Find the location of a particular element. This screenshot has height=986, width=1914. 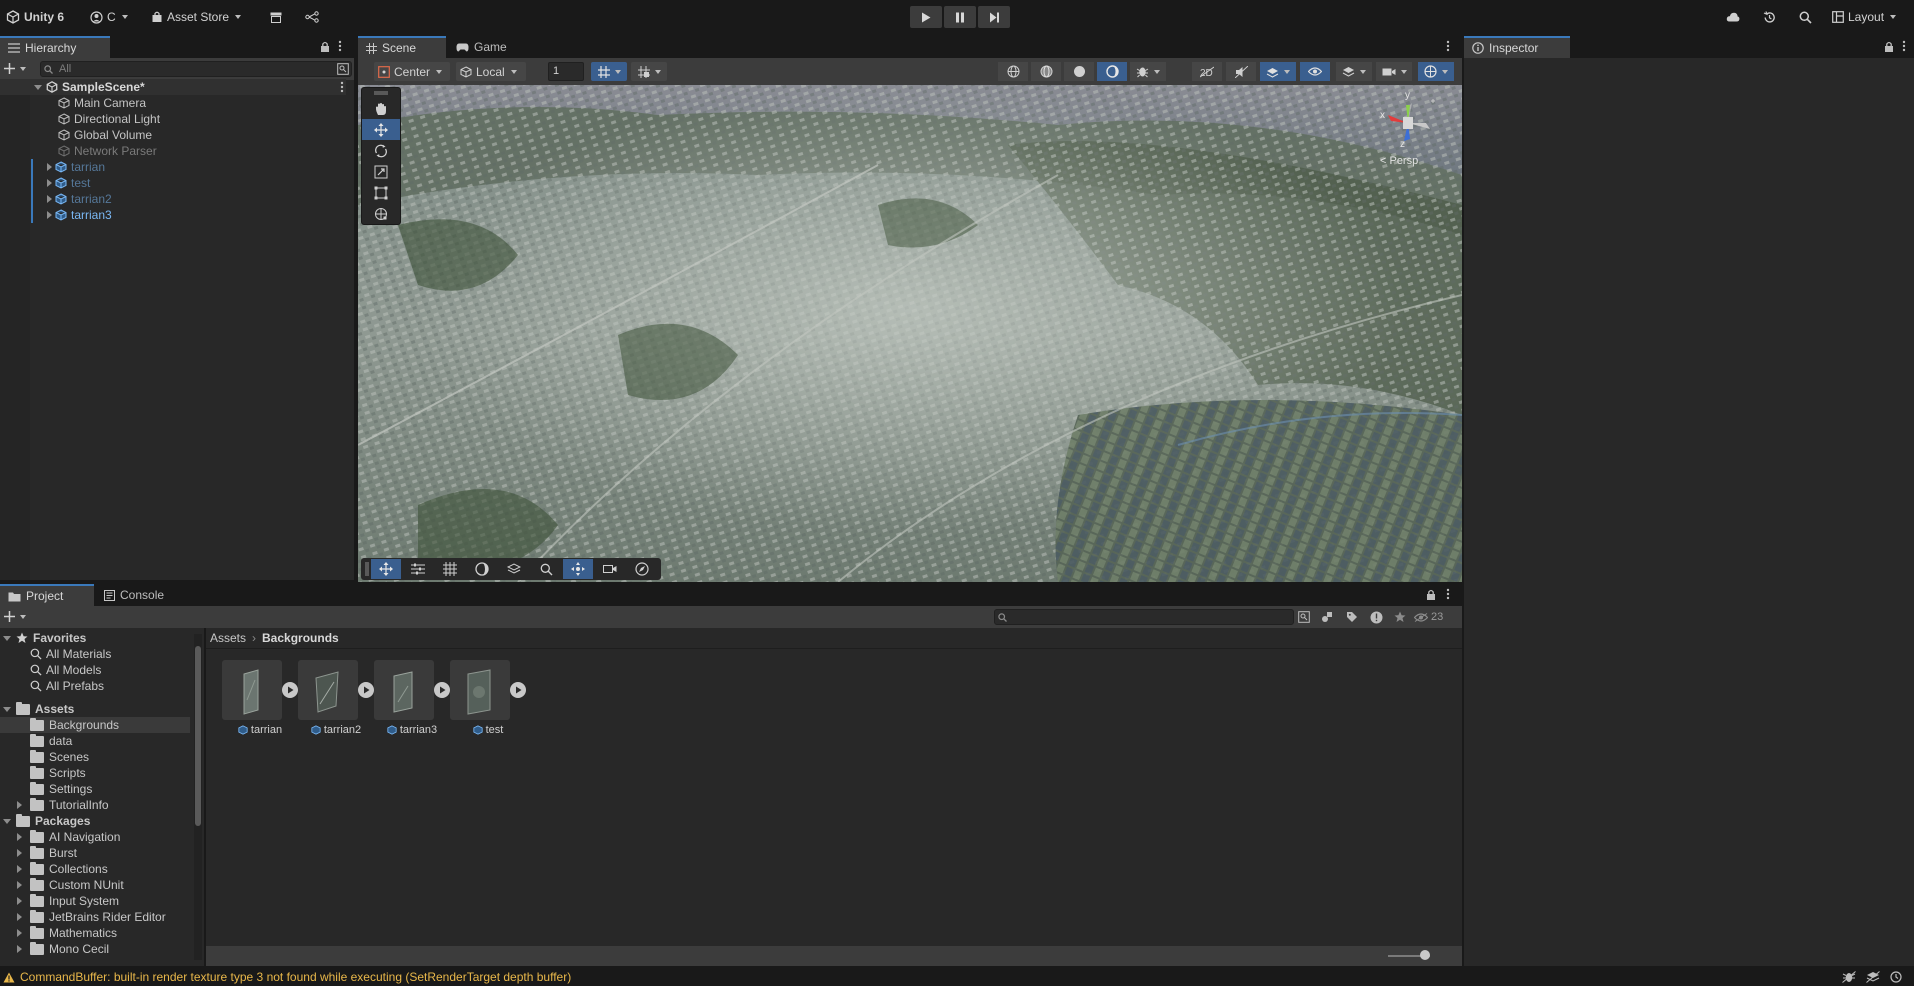

play-button is located at coordinates (926, 17).